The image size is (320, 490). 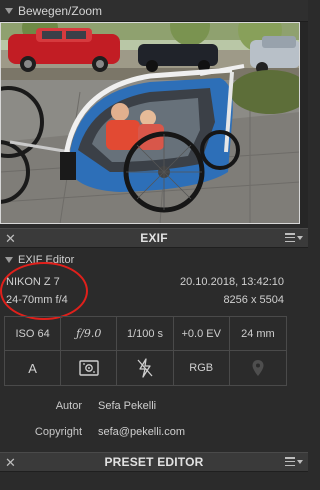 I want to click on shutter-speed-value: 1/100 s, so click(x=145, y=334).